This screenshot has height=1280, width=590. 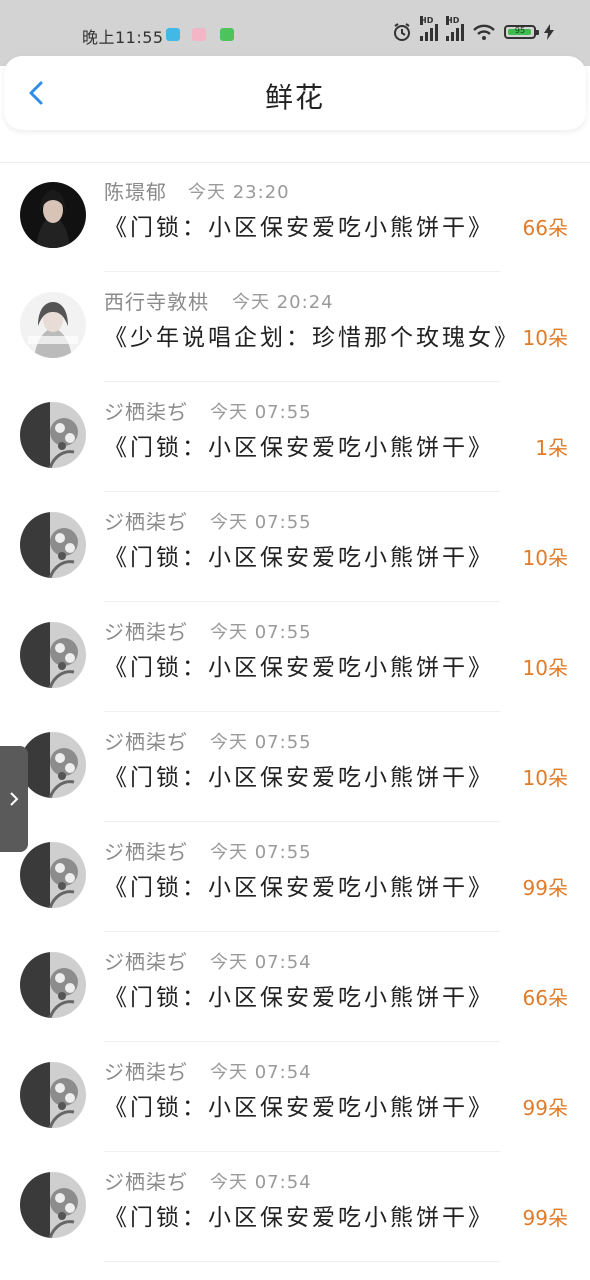 I want to click on app-pink-icon, so click(x=199, y=34).